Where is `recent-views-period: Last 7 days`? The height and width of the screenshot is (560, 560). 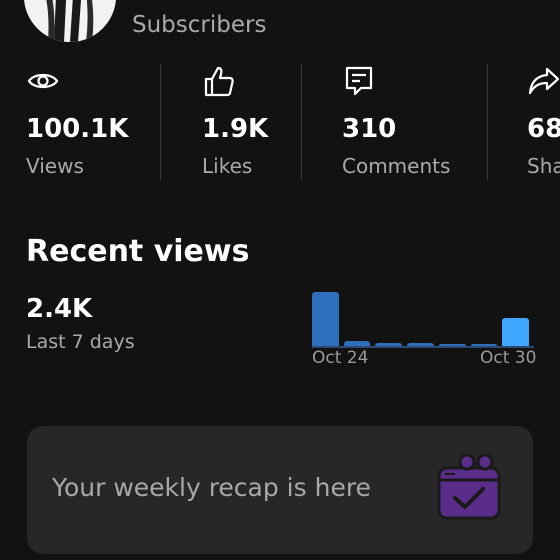
recent-views-period: Last 7 days is located at coordinates (80, 342).